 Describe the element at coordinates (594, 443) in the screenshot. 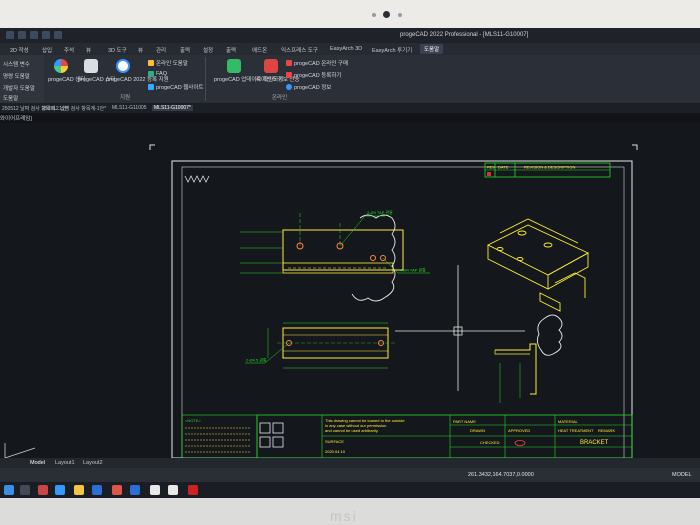

I see `part-name-value: BRACKET` at that location.